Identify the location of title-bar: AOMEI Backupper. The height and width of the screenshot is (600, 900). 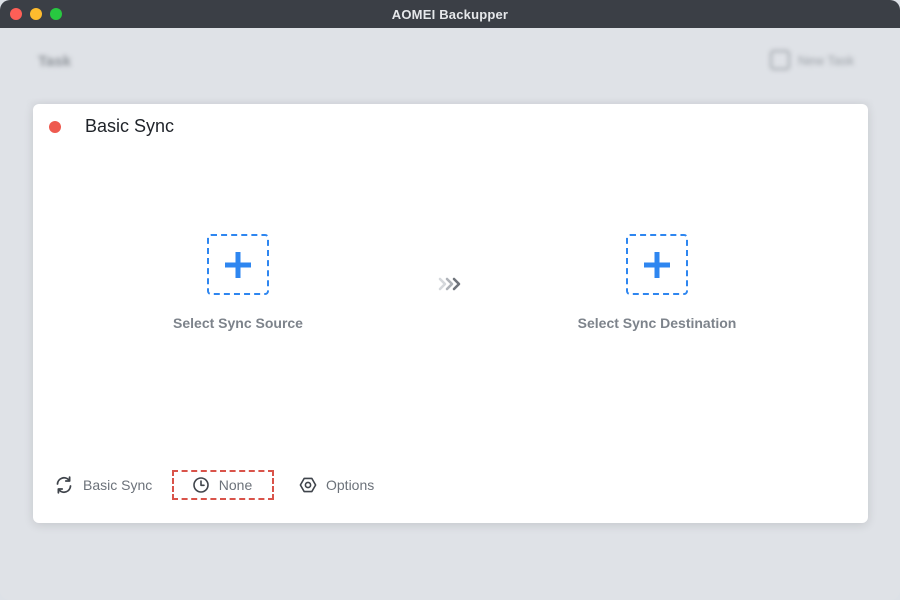
(450, 14).